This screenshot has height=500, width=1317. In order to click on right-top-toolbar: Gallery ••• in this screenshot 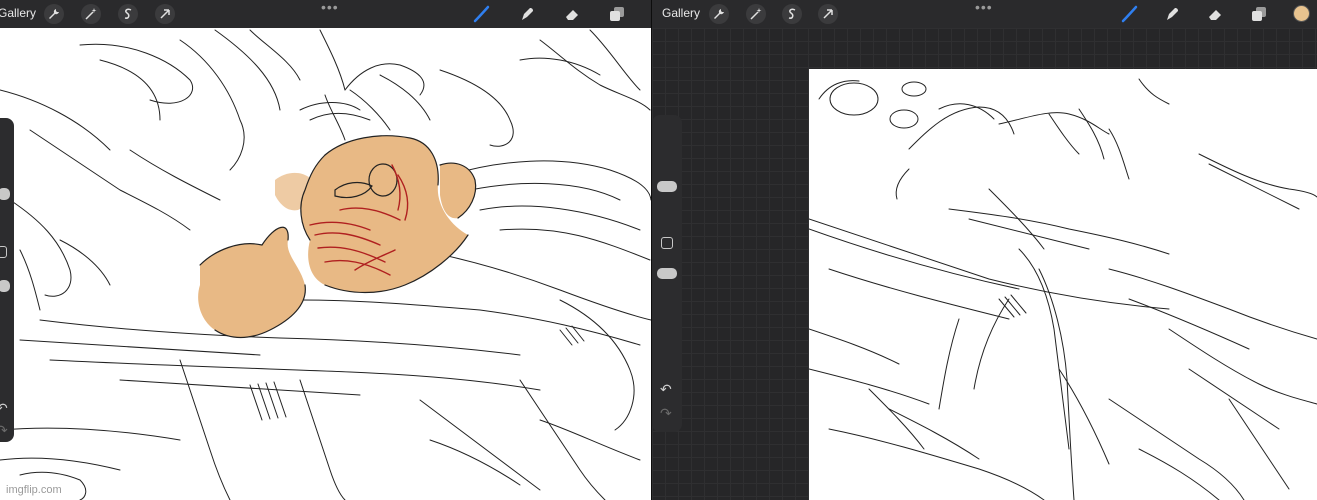, I will do `click(984, 14)`.